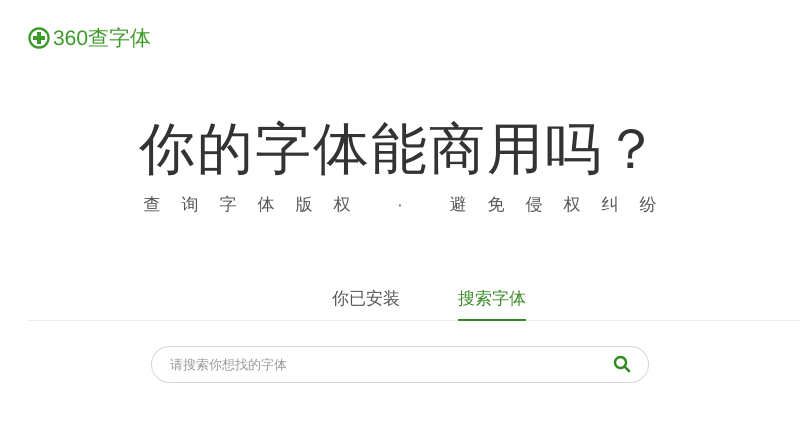 The height and width of the screenshot is (433, 800). What do you see at coordinates (400, 364) in the screenshot?
I see `search-field: 请搜索你想找的字体` at bounding box center [400, 364].